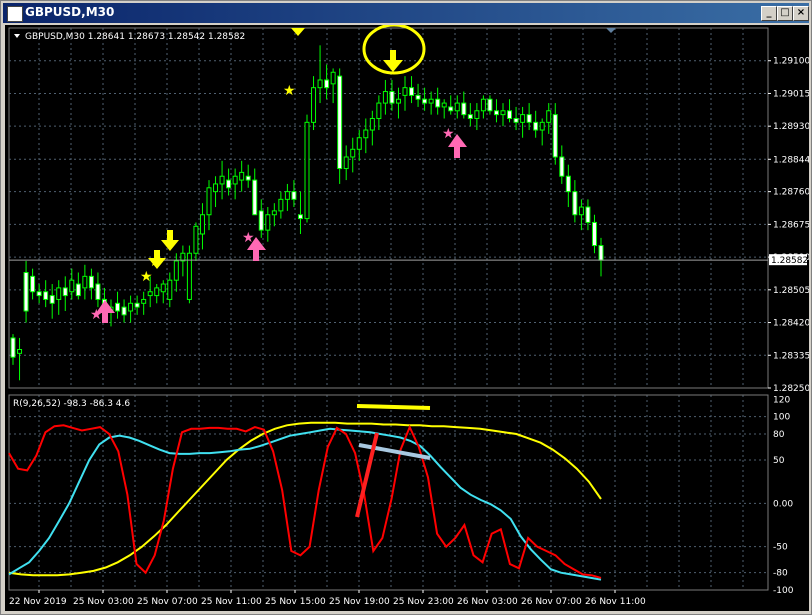 The image size is (812, 615). What do you see at coordinates (791, 291) in the screenshot?
I see `price-axis-label: 1.28505` at bounding box center [791, 291].